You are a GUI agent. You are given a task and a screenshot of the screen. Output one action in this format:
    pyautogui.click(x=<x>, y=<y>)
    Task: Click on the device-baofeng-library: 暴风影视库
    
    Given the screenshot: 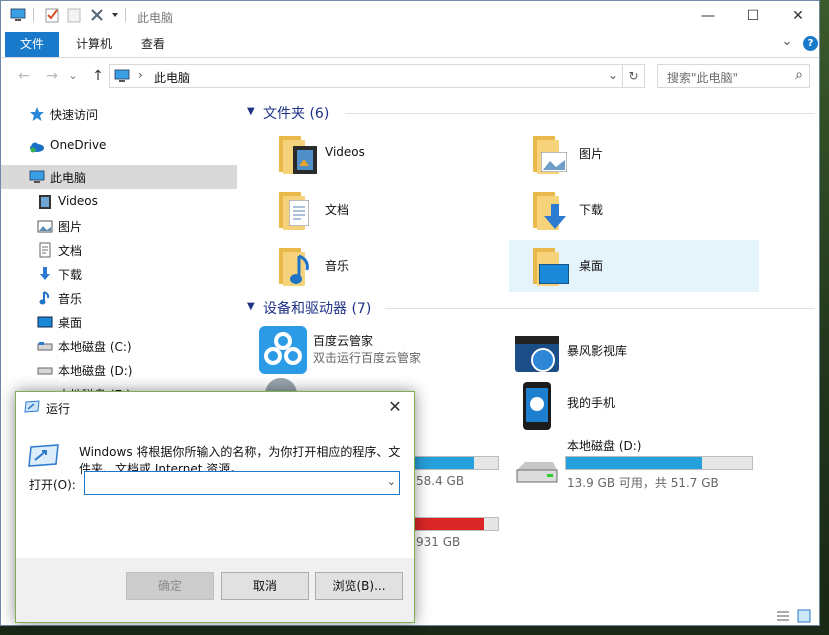 What is the action you would take?
    pyautogui.click(x=622, y=356)
    